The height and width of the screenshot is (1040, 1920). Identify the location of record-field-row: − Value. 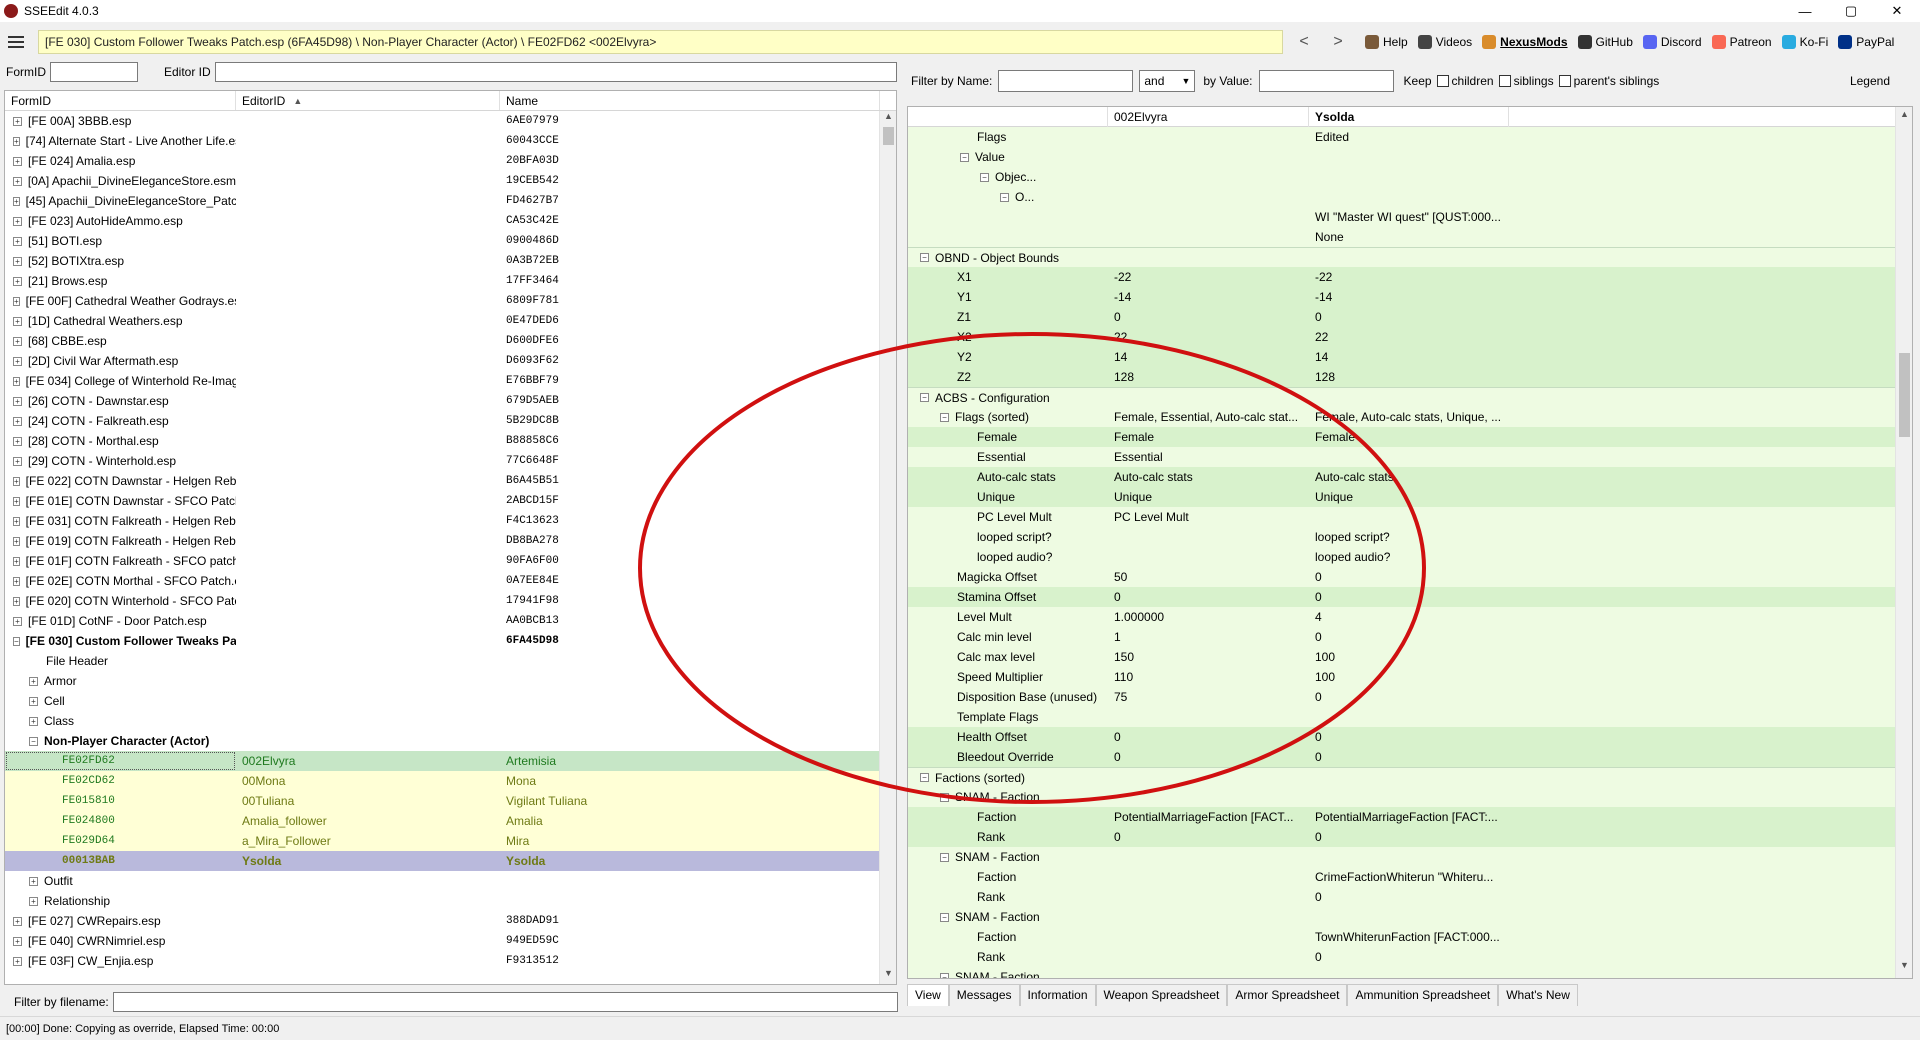
(1410, 157).